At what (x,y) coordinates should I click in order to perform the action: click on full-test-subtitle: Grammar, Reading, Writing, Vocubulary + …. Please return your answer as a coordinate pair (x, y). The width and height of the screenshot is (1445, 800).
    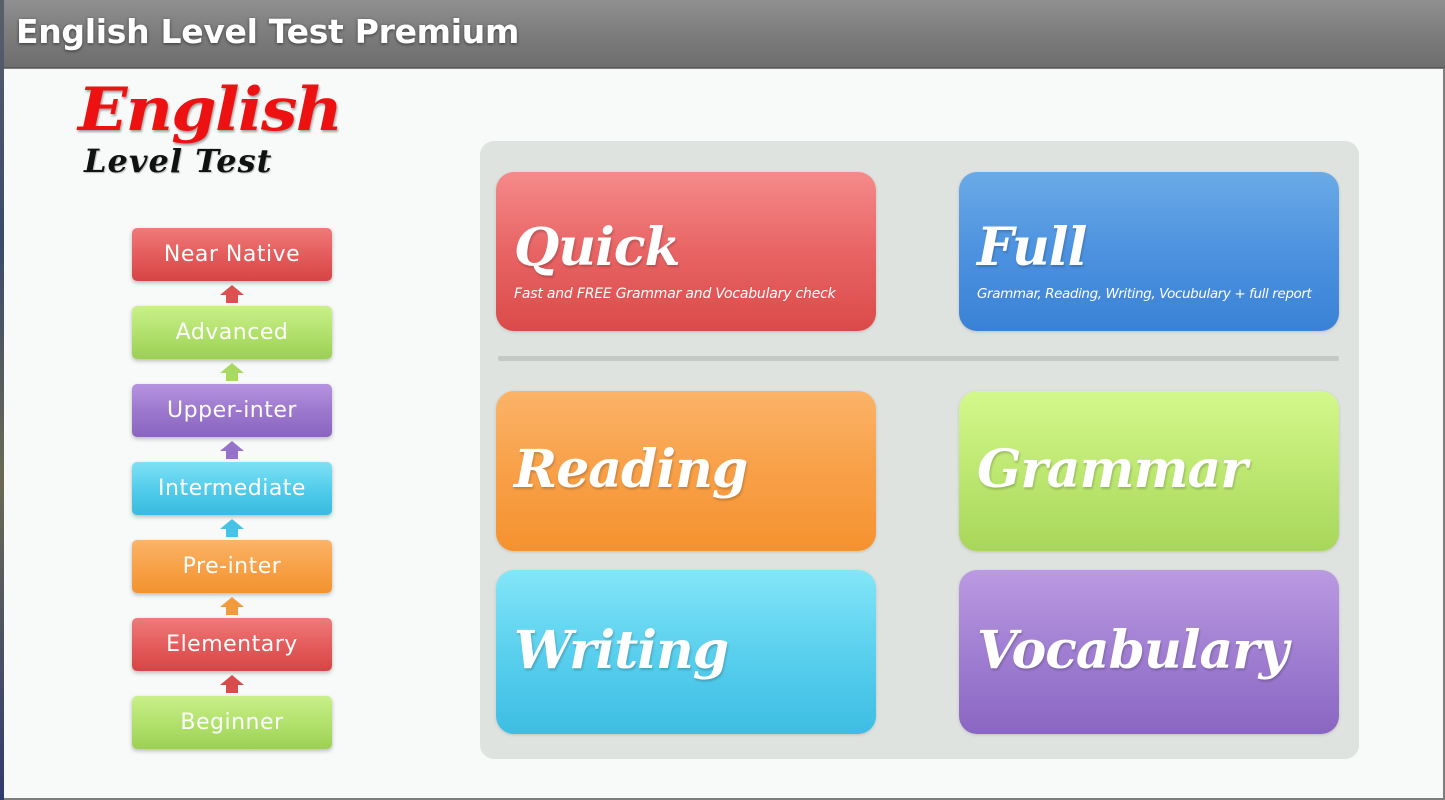
    Looking at the image, I should click on (1144, 294).